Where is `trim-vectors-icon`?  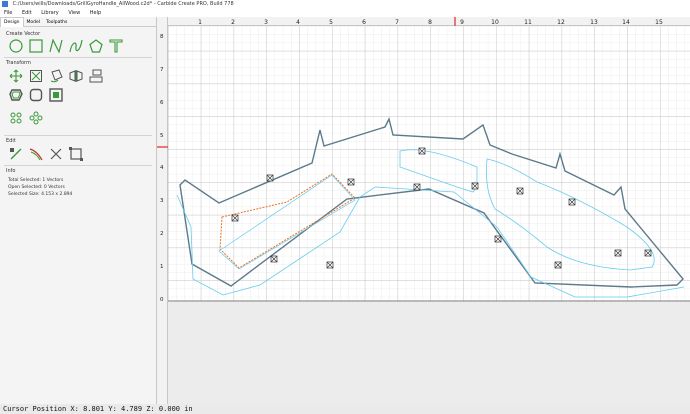
trim-vectors-icon is located at coordinates (56, 154).